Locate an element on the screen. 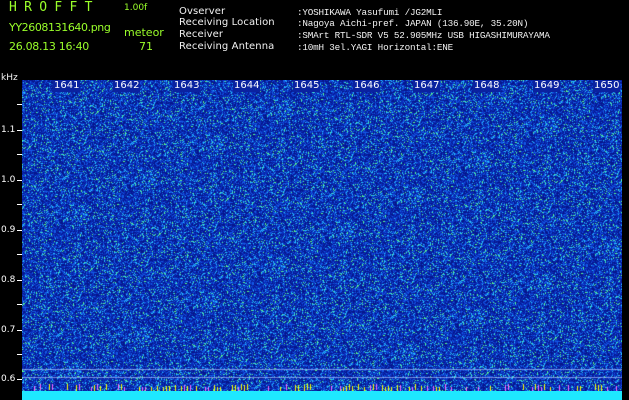 This screenshot has height=400, width=629. location-key: Receiving Location is located at coordinates (227, 22).